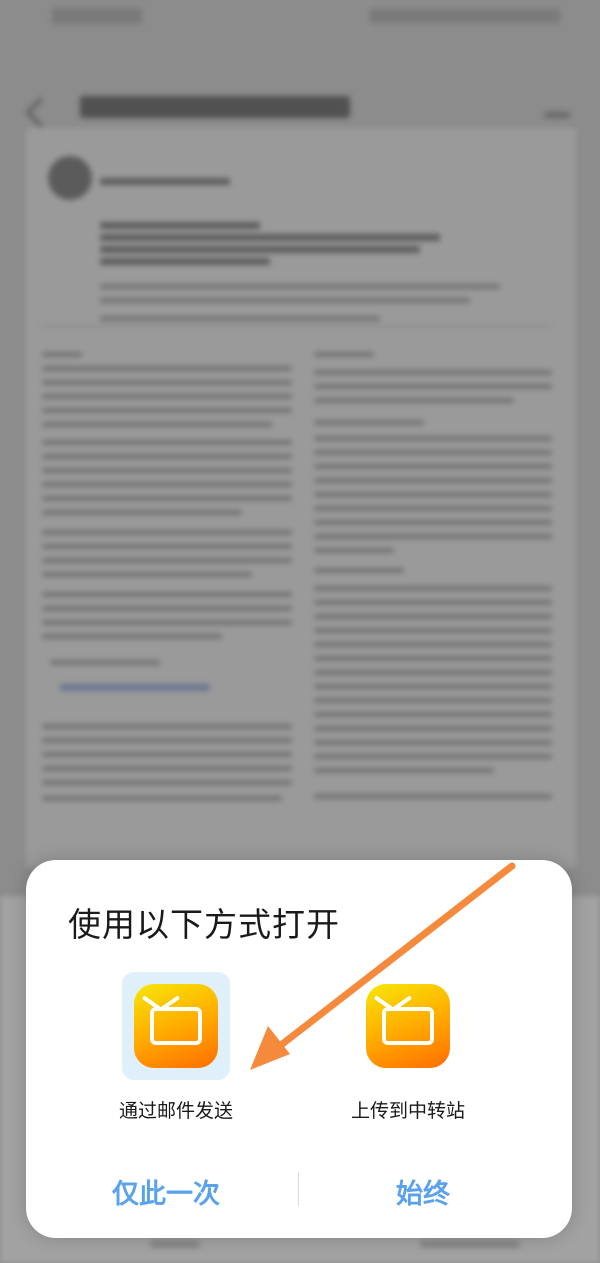  I want to click on footer-divider, so click(298, 1189).